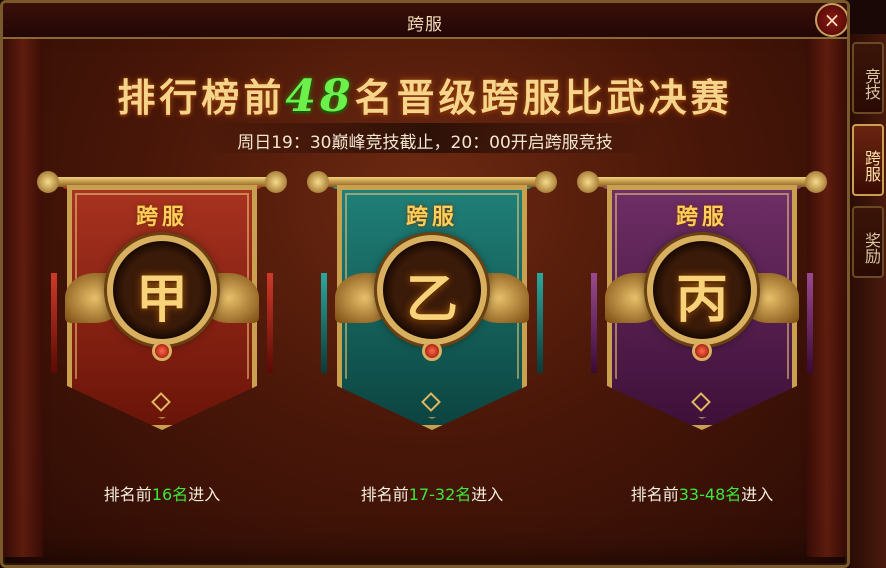 This screenshot has height=568, width=886. What do you see at coordinates (868, 78) in the screenshot?
I see `tab-arena: 竞技` at bounding box center [868, 78].